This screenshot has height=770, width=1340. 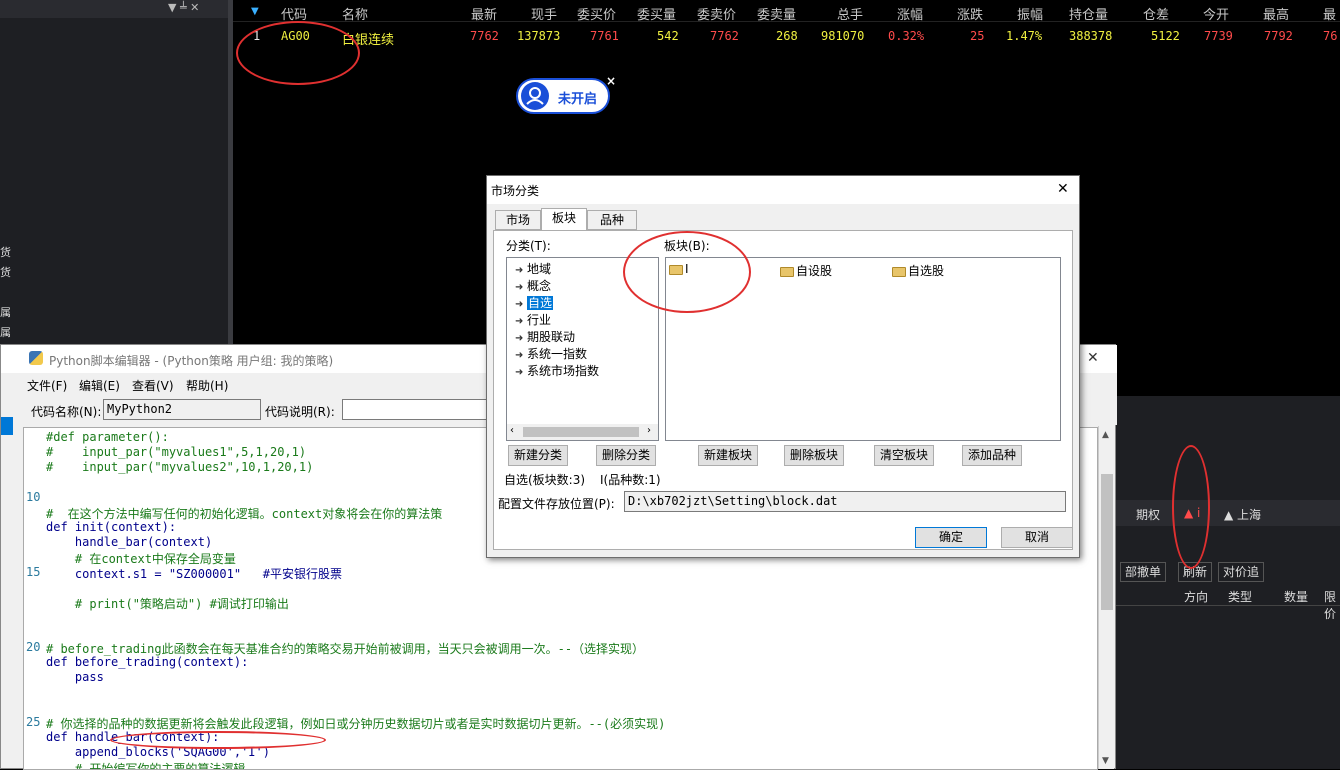 What do you see at coordinates (806, 270) in the screenshot?
I see `block-item: 自设股` at bounding box center [806, 270].